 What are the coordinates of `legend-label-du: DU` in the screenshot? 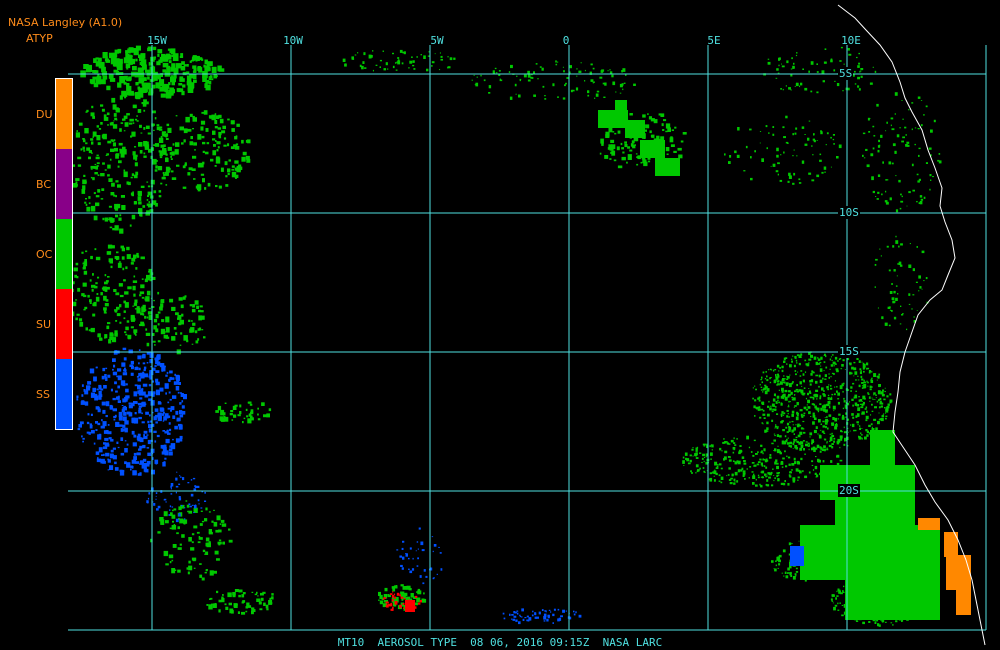 It's located at (44, 114).